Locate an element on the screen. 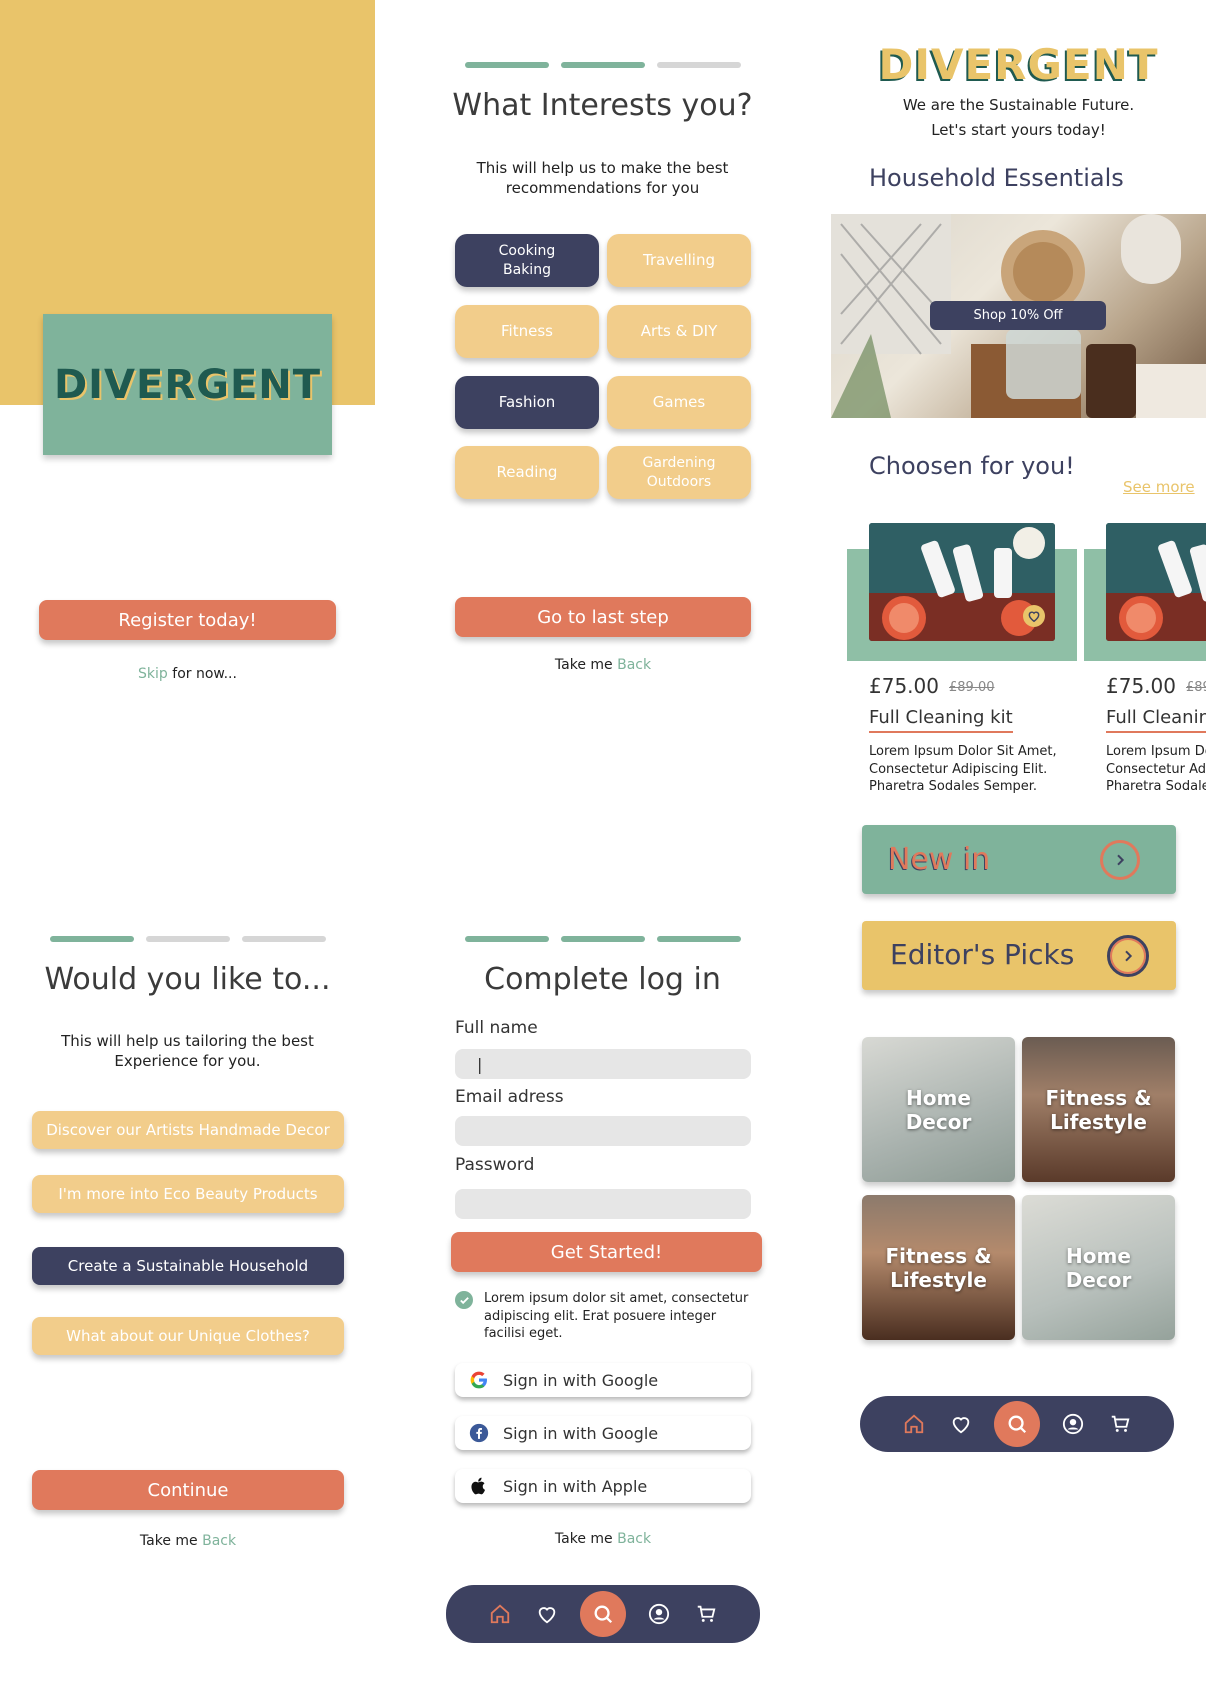 The image size is (1206, 1686). splash-logo-card: DIVERGENT is located at coordinates (187, 384).